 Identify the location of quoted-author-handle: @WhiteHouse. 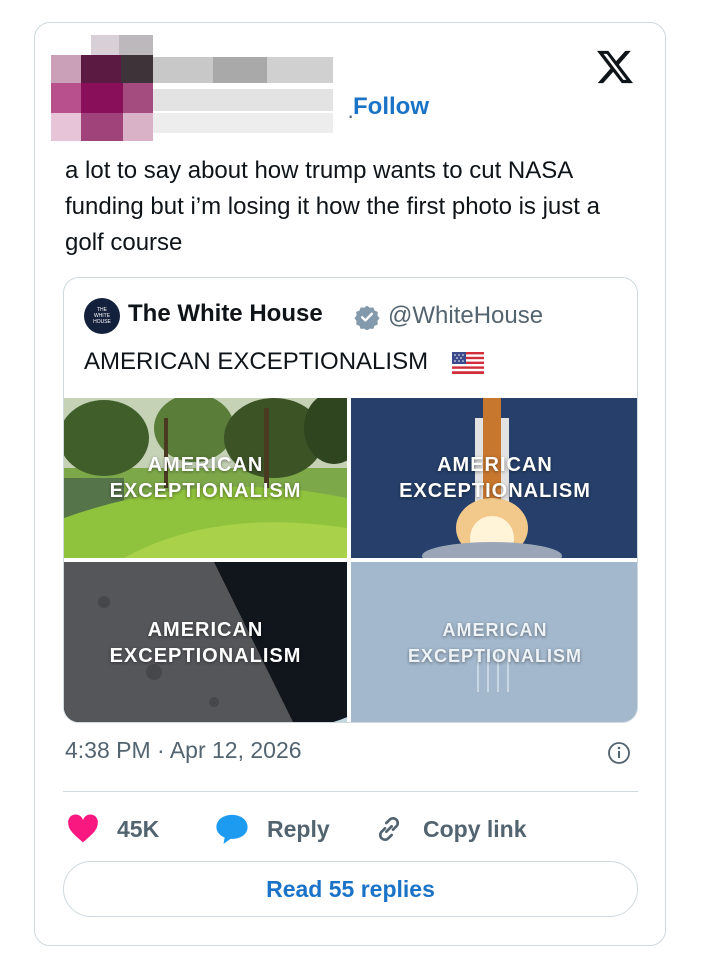
(465, 316).